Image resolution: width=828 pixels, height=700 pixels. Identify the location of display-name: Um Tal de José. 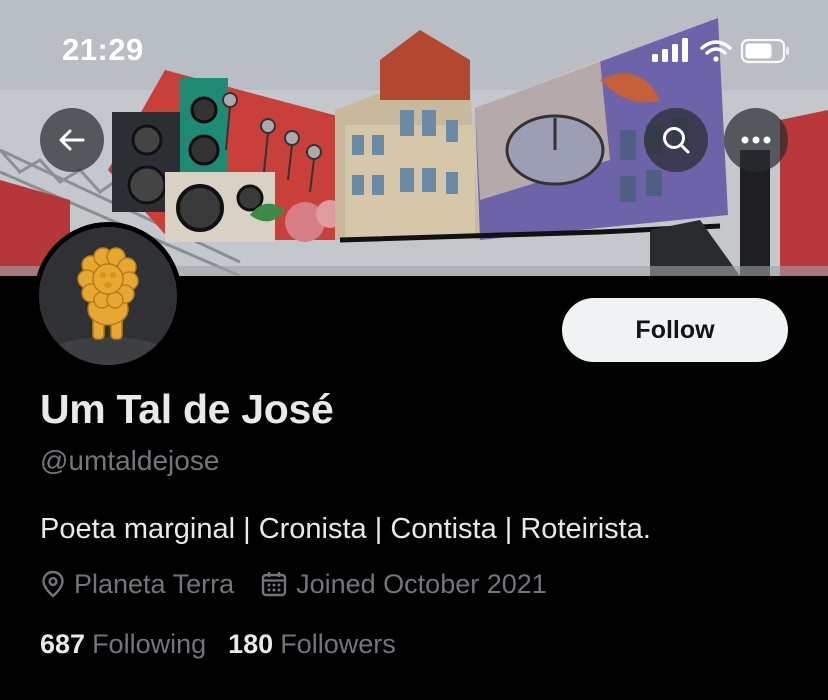
(187, 409).